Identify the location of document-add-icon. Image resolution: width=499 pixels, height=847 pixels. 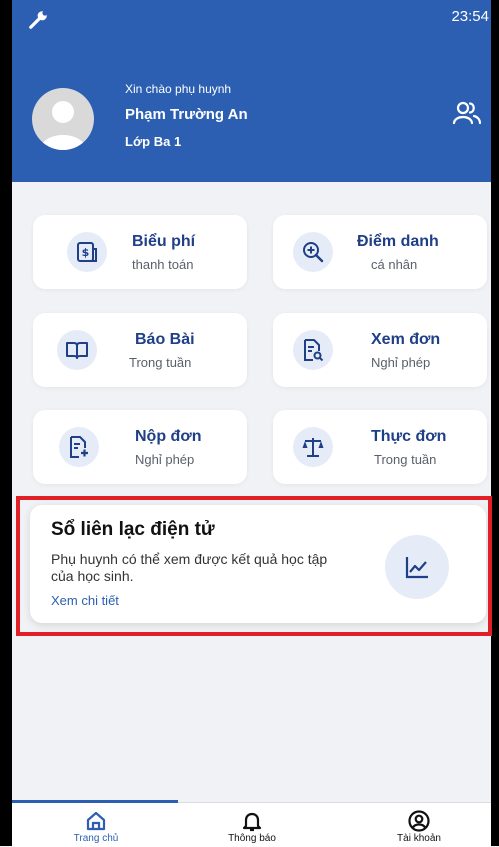
(79, 447).